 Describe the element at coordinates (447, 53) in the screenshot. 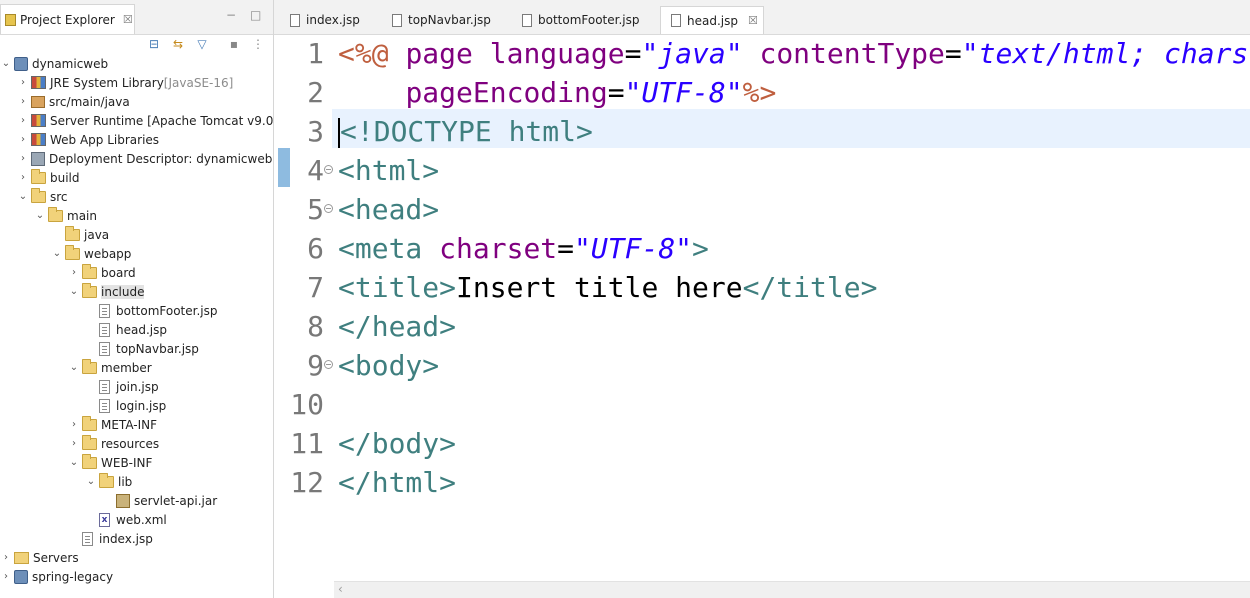

I see `code-token: page` at that location.